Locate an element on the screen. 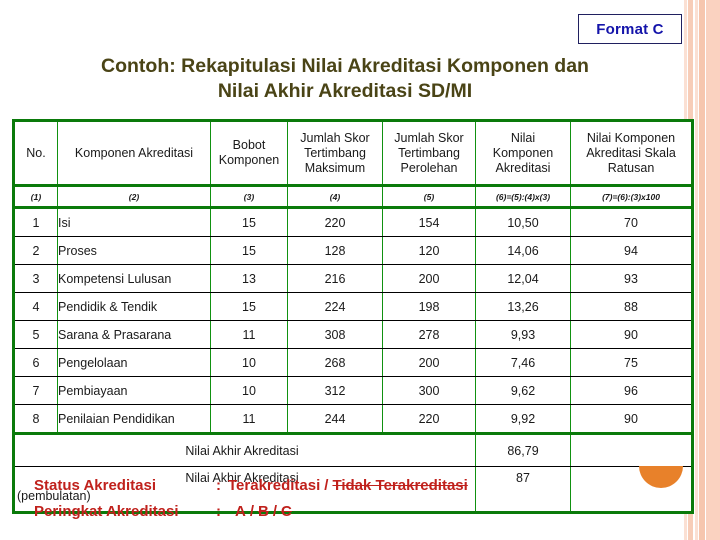 The image size is (720, 540). cell-no: 5 is located at coordinates (35, 334).